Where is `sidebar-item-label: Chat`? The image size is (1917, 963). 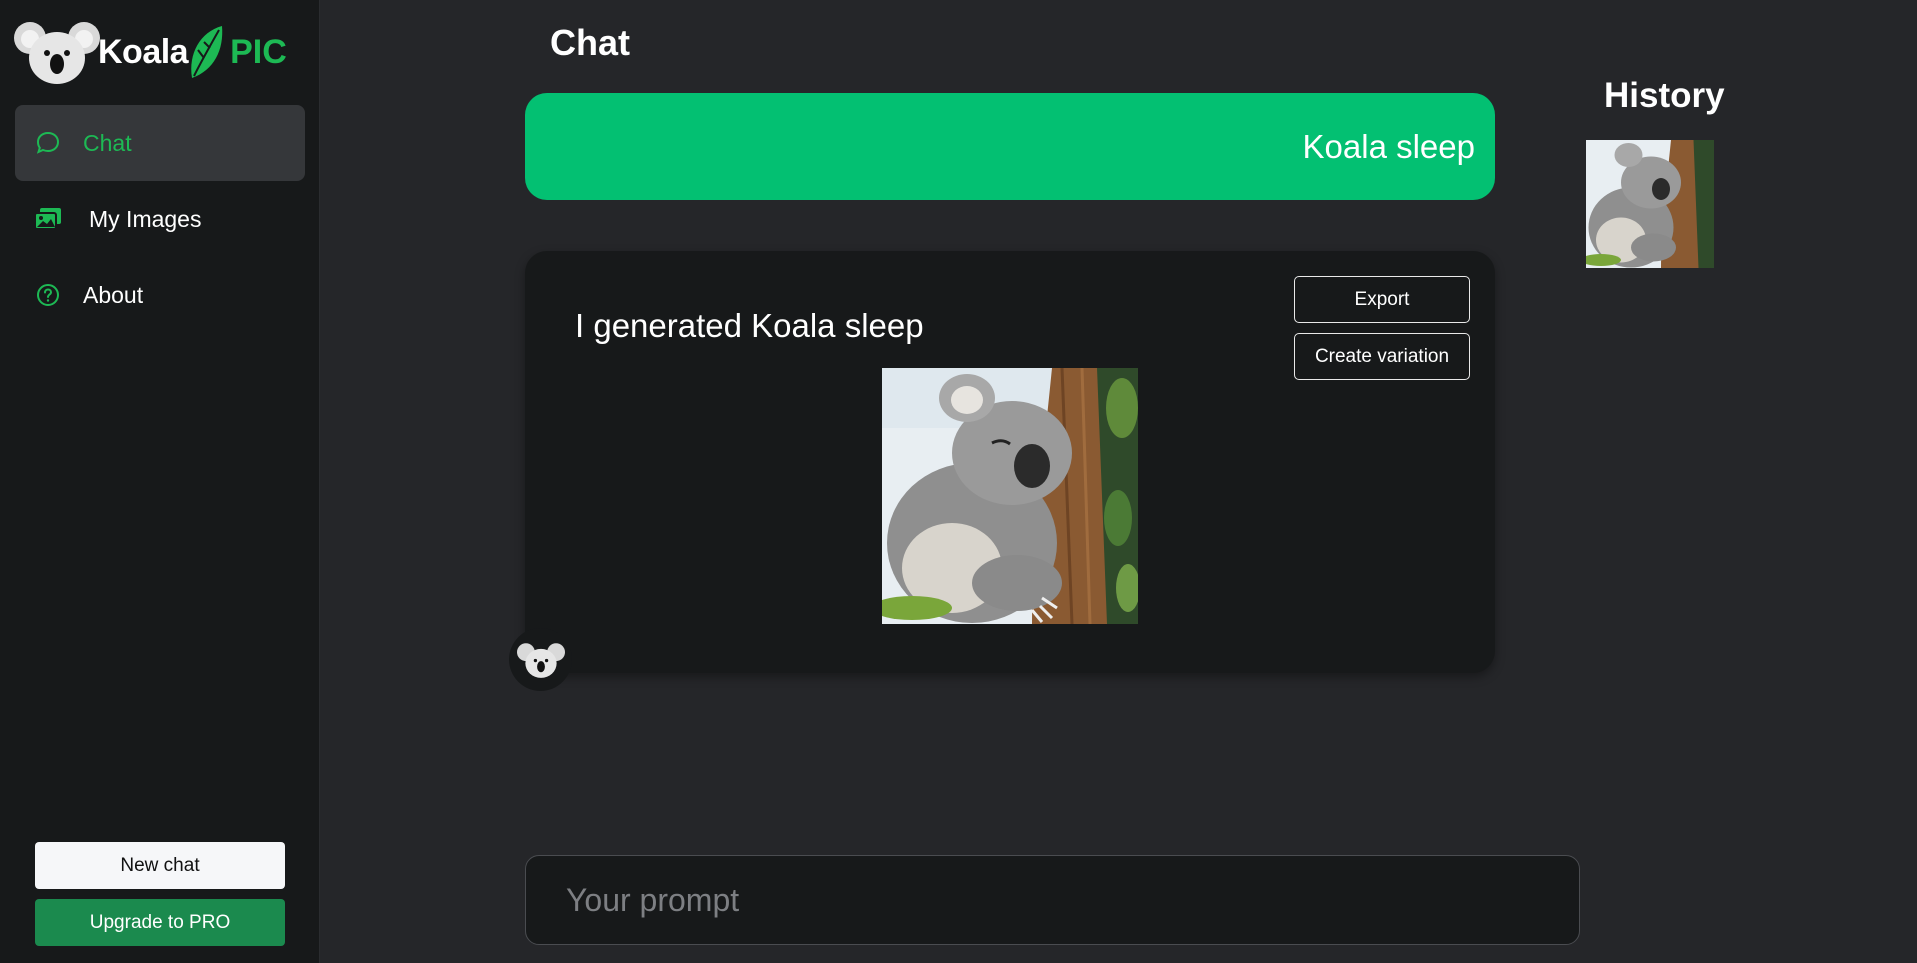 sidebar-item-label: Chat is located at coordinates (107, 142).